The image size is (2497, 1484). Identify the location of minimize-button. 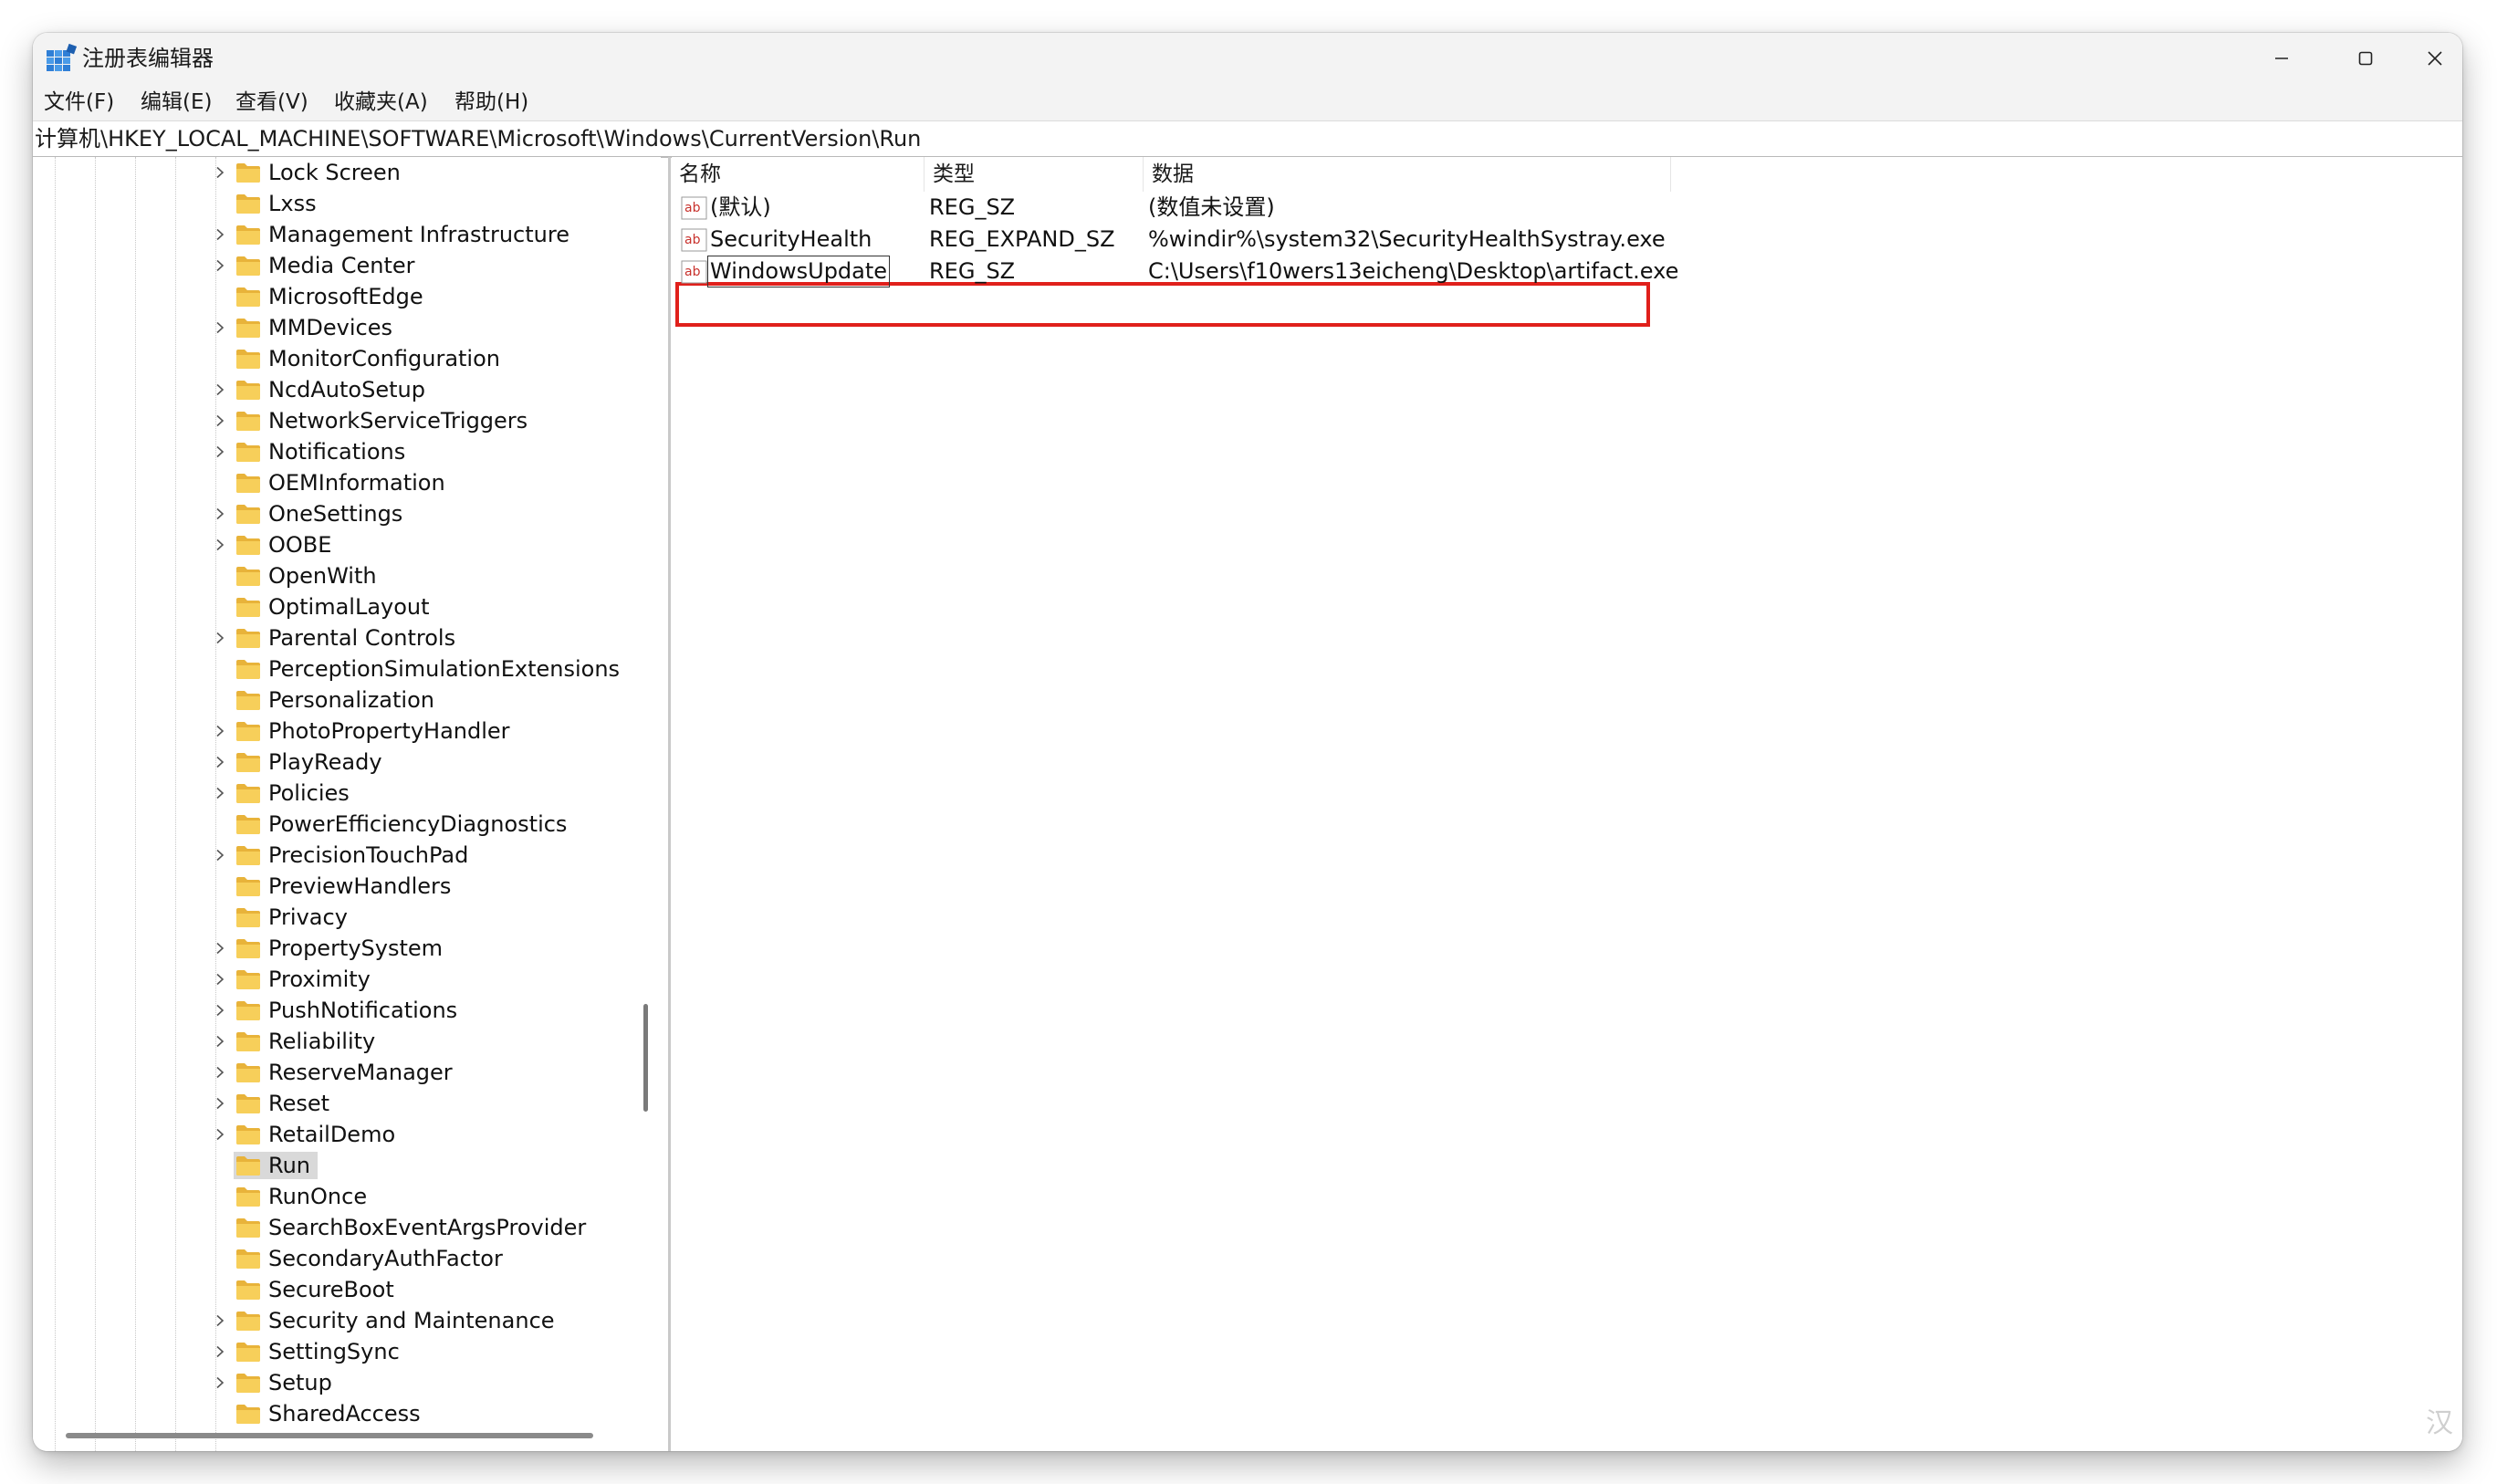
(2282, 58).